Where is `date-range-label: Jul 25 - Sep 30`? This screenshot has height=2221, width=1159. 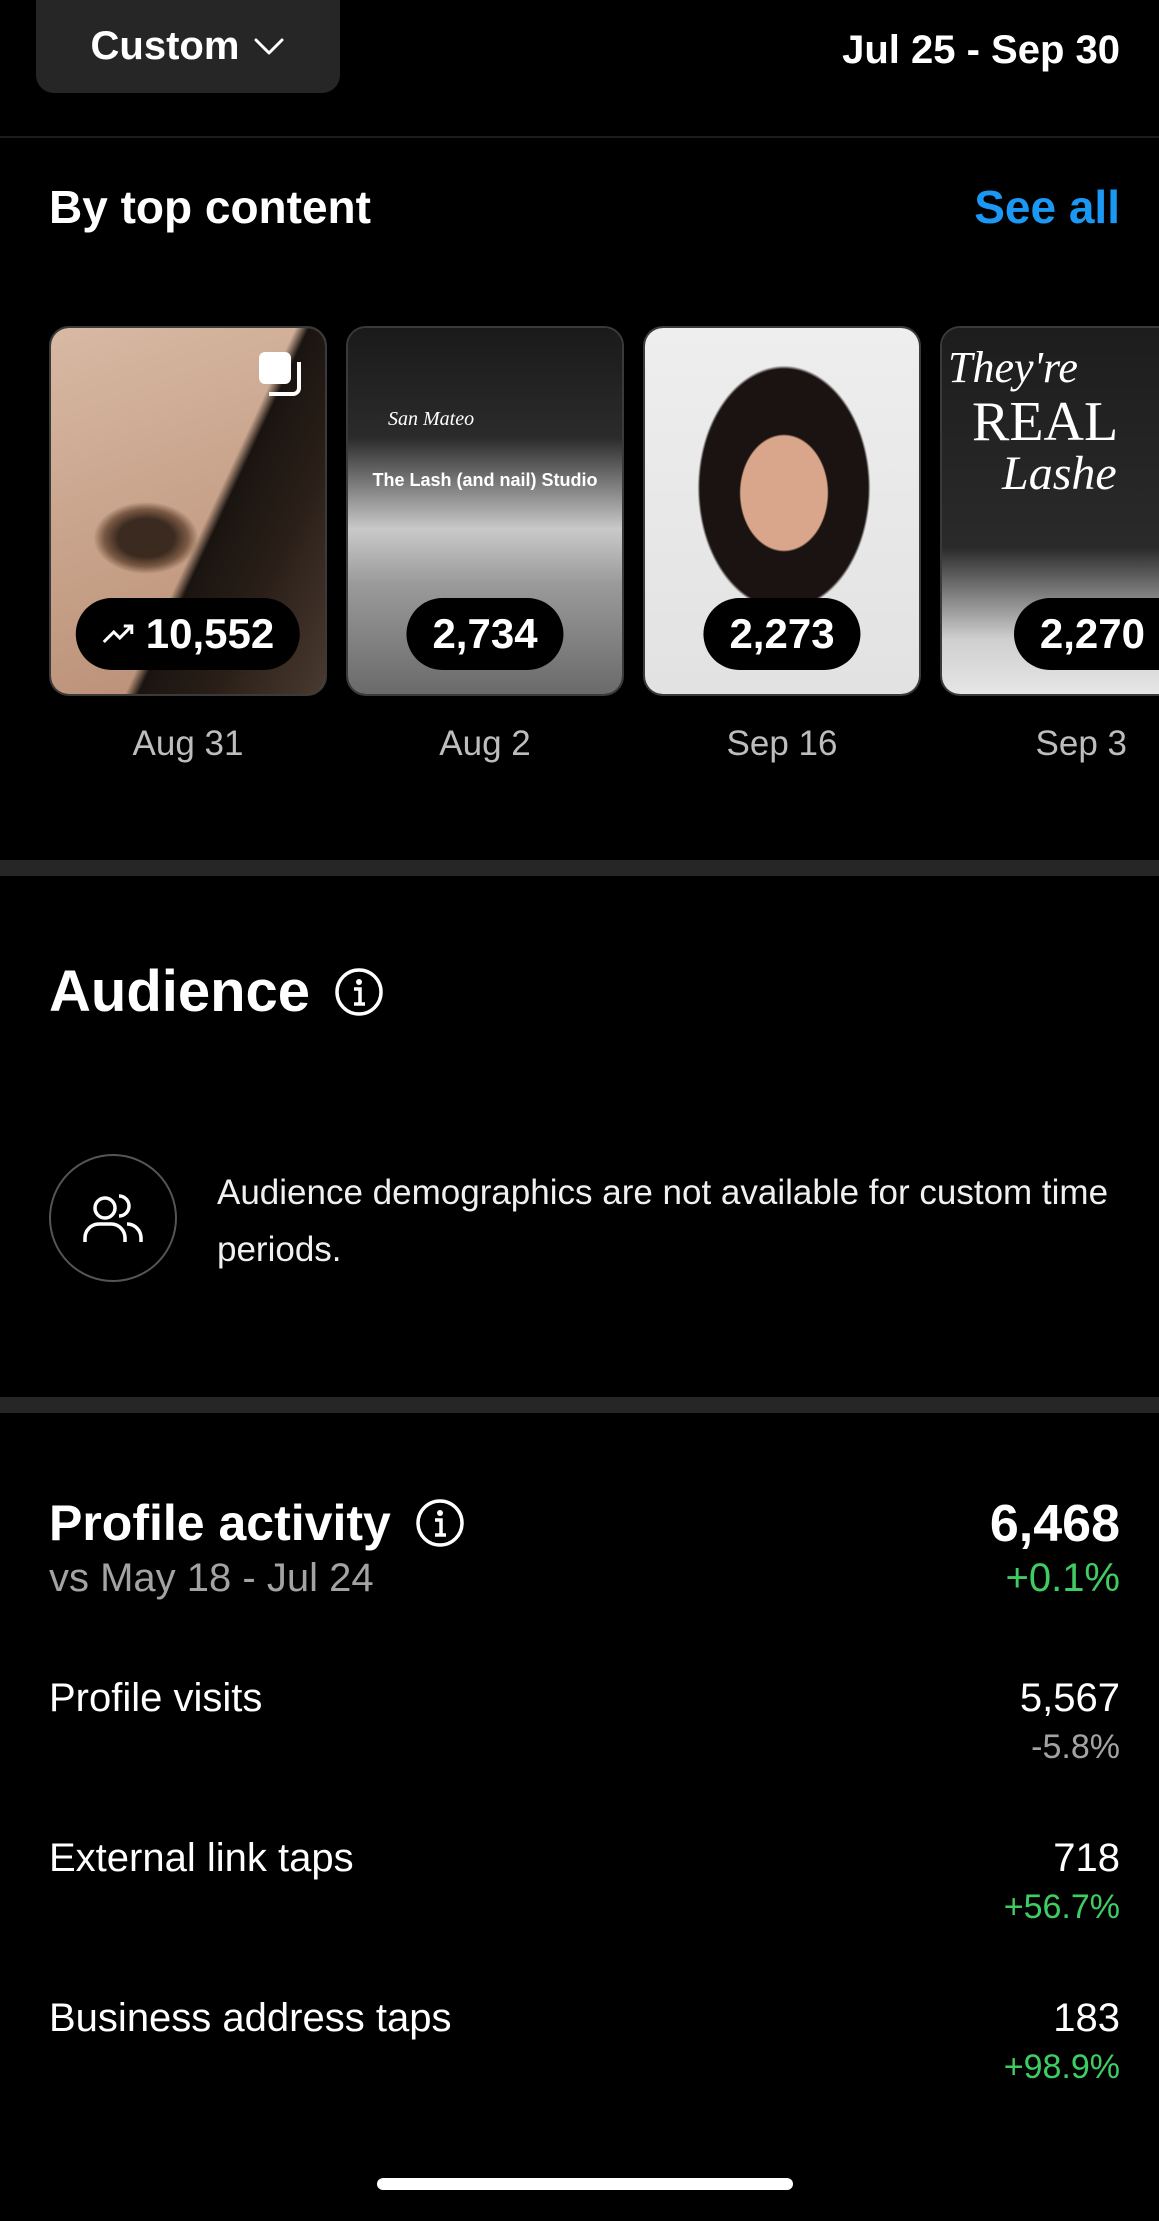
date-range-label: Jul 25 - Sep 30 is located at coordinates (981, 50).